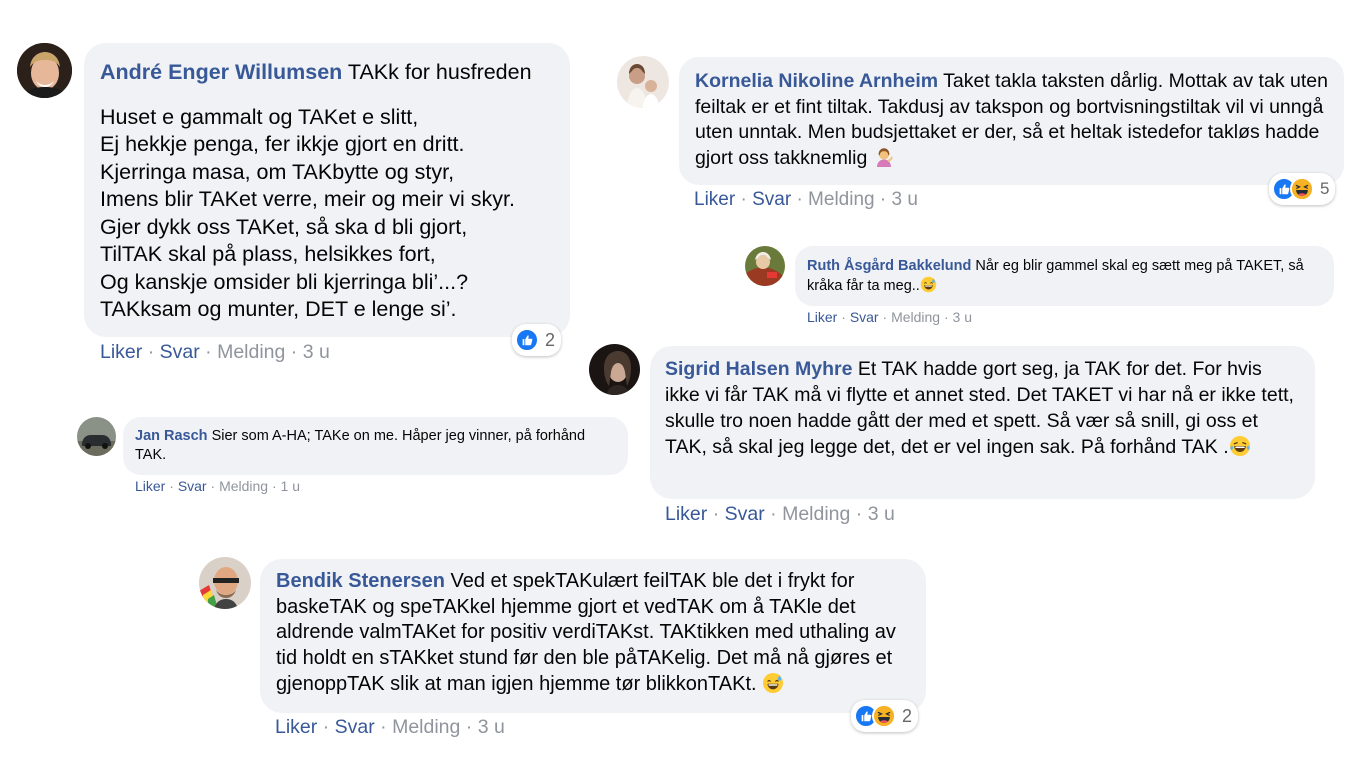 This screenshot has width=1366, height=768. I want to click on reaction-summary: 5, so click(1302, 189).